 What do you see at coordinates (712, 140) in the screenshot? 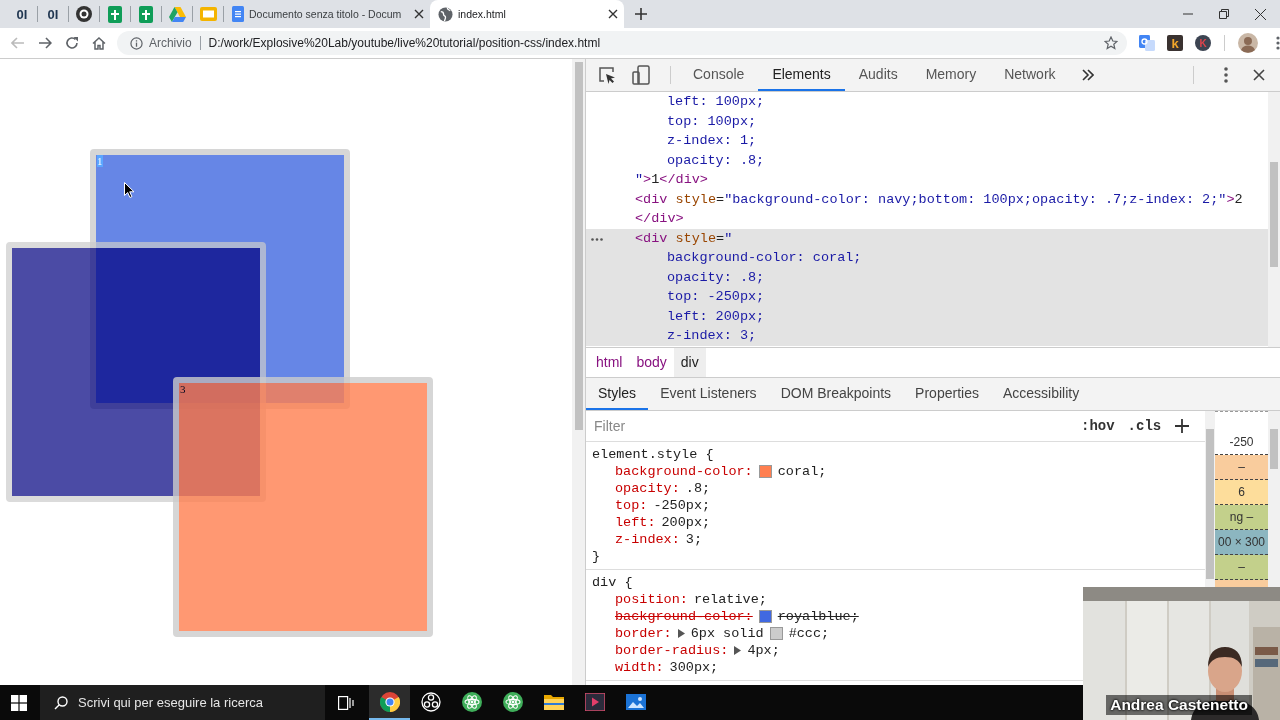
I see `code-line: z-index: 1;` at bounding box center [712, 140].